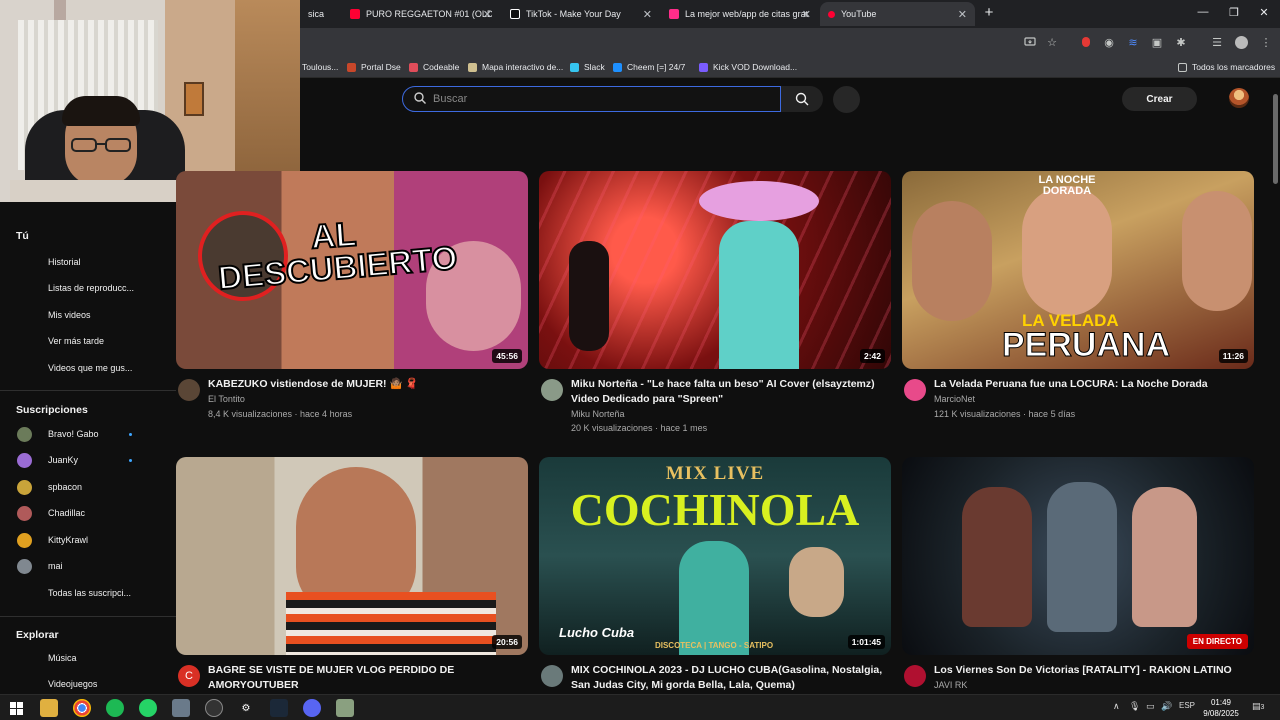 This screenshot has height=720, width=1280. I want to click on volume-icon: 🔊, so click(1166, 706).